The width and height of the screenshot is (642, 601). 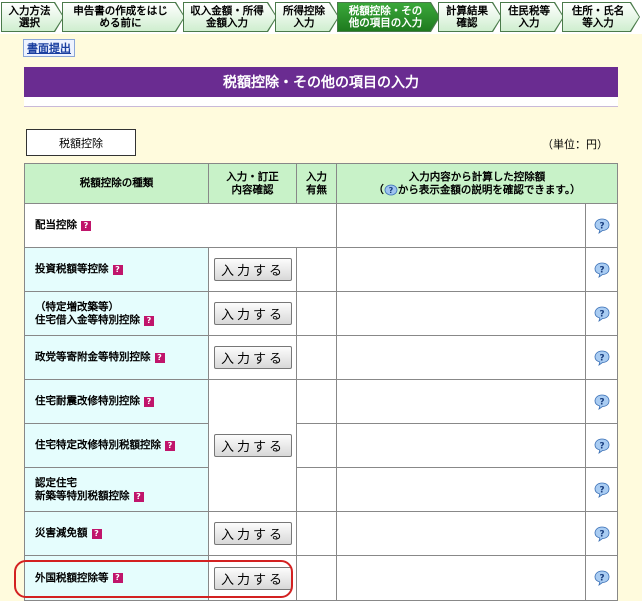 I want to click on highlight-annotation, so click(x=153, y=579).